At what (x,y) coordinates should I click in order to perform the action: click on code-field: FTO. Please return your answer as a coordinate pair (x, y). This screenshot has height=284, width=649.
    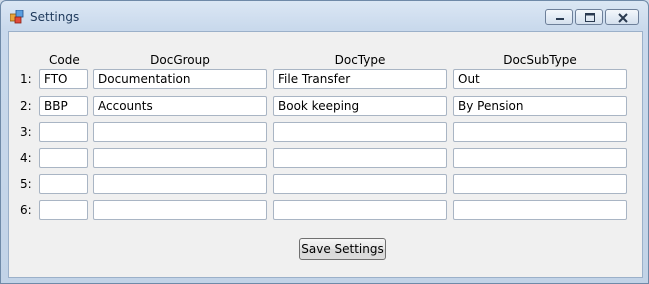
    Looking at the image, I should click on (63, 79).